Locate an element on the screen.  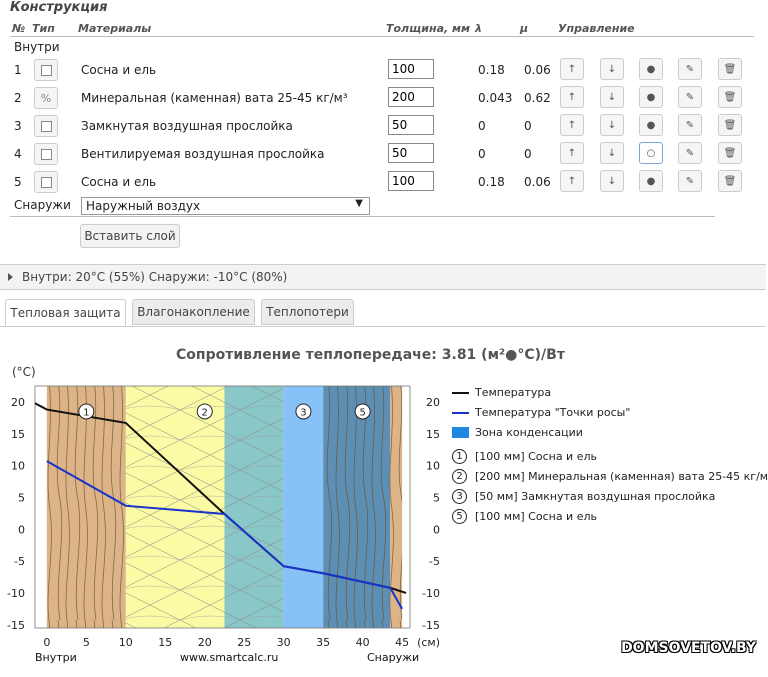
header-num: № is located at coordinates (19, 28).